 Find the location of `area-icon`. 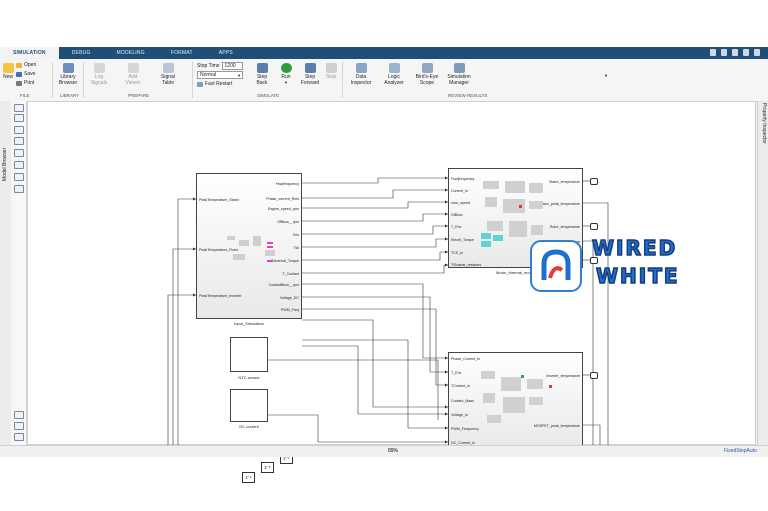

area-icon is located at coordinates (19, 189).